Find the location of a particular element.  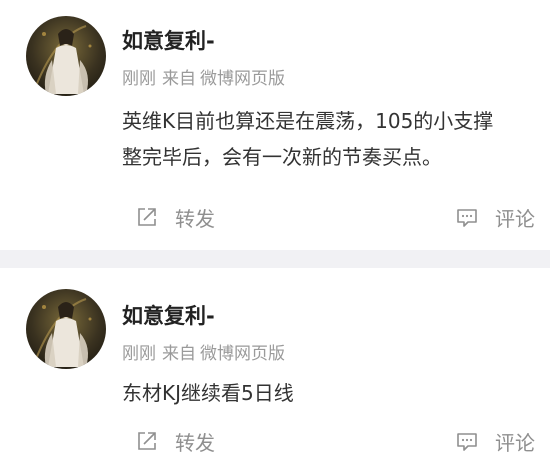

content-line: 整完毕后，会有一次新的节奏买点。 is located at coordinates (282, 157).